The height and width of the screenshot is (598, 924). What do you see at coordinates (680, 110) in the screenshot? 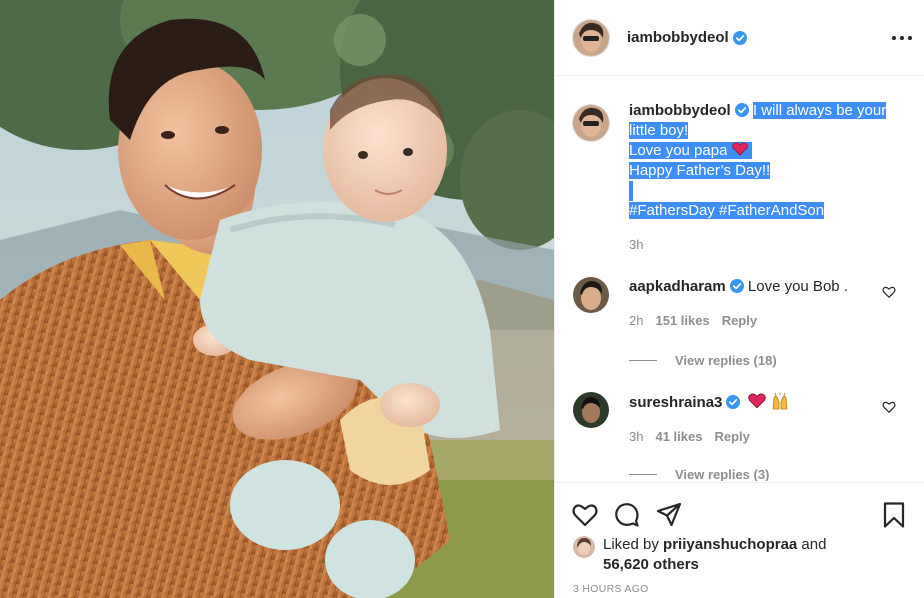
I see `caption-username: iambobbydeol` at bounding box center [680, 110].